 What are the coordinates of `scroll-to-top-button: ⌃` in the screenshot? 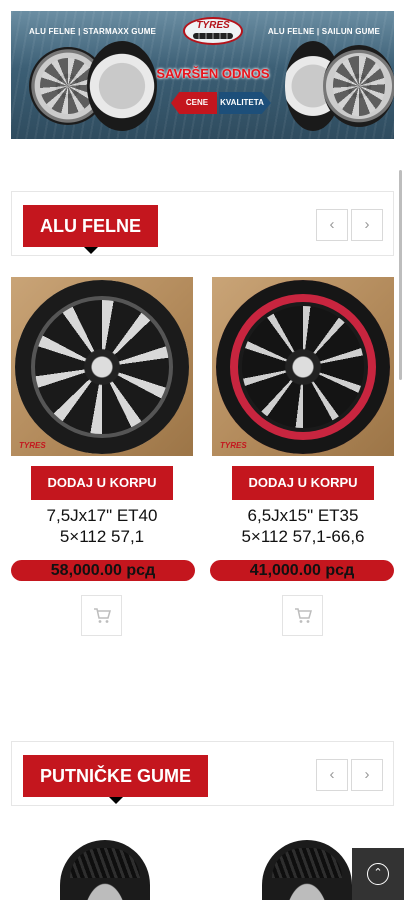 It's located at (378, 874).